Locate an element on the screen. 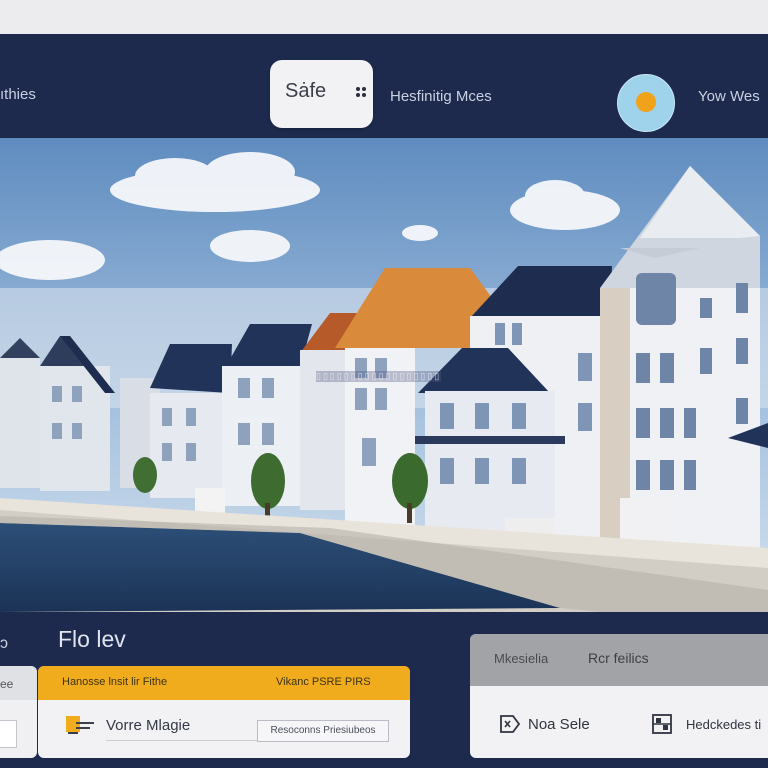 The width and height of the screenshot is (768, 768). header-bar: ıthies Sȧfe Hesfinitig Mces Yow Wes is located at coordinates (384, 86).